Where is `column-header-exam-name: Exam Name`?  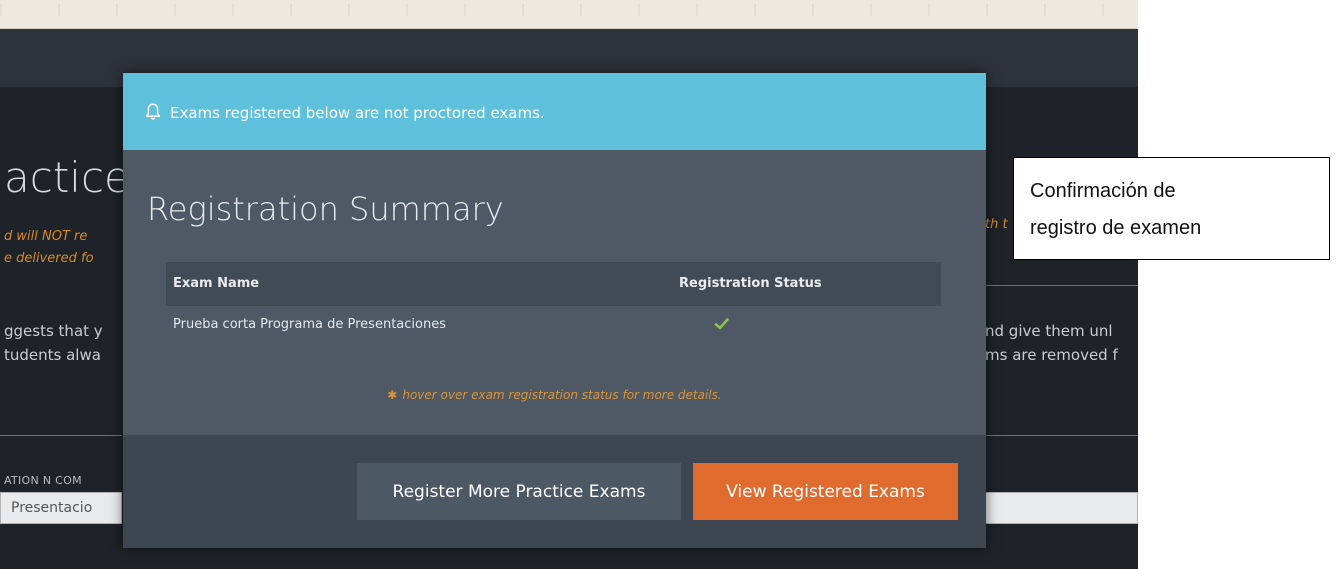 column-header-exam-name: Exam Name is located at coordinates (216, 283).